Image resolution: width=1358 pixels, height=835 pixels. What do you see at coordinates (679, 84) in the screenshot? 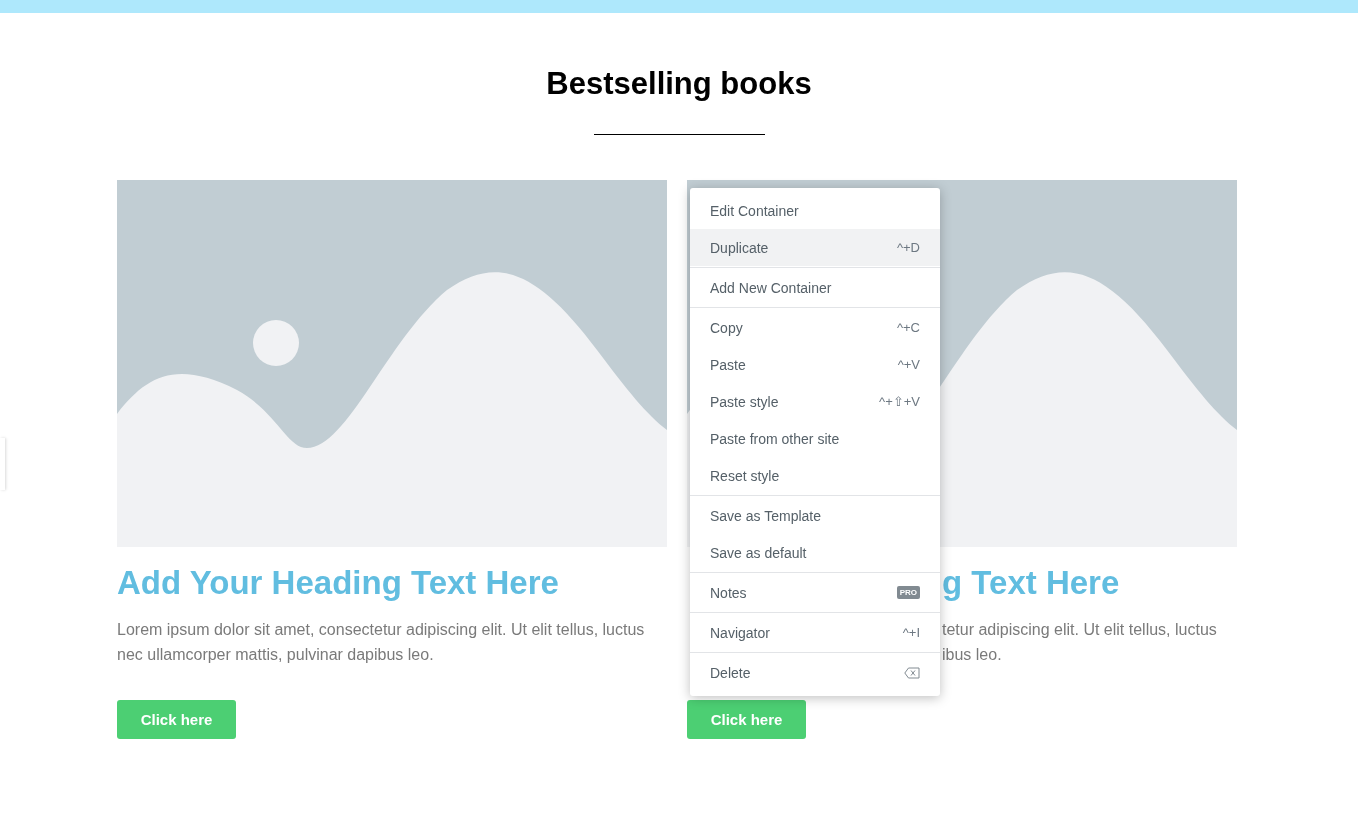
I see `section-title: Bestselling books` at bounding box center [679, 84].